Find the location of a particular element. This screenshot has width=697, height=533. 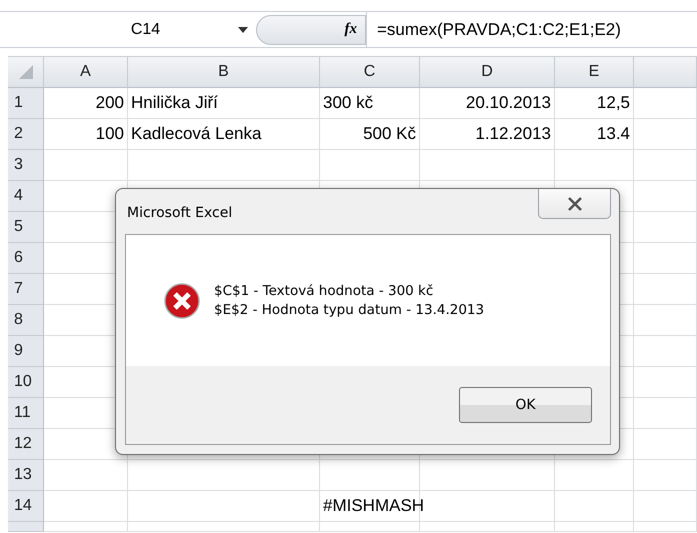

row-header: 5 is located at coordinates (26, 227).